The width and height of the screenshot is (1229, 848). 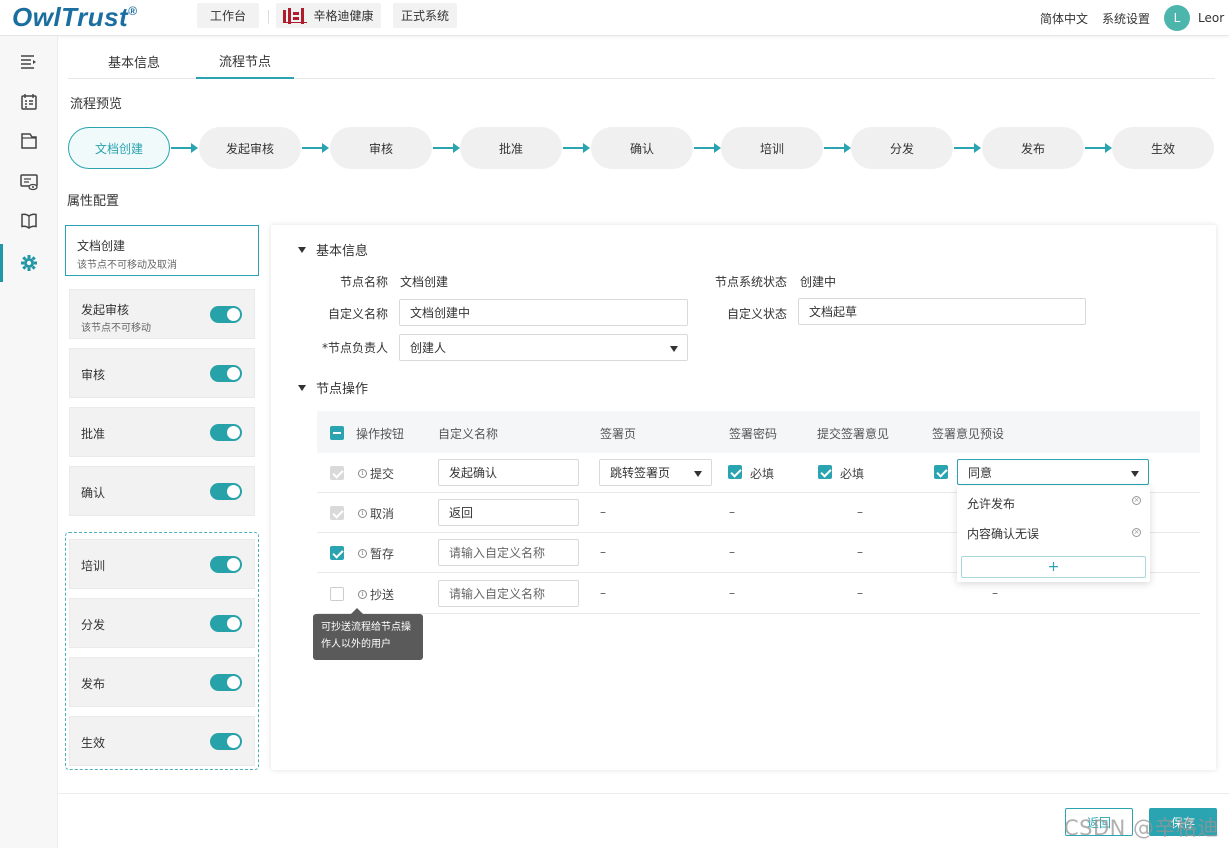 What do you see at coordinates (641, 61) in the screenshot?
I see `tab-bar: 基本信息 流程节点` at bounding box center [641, 61].